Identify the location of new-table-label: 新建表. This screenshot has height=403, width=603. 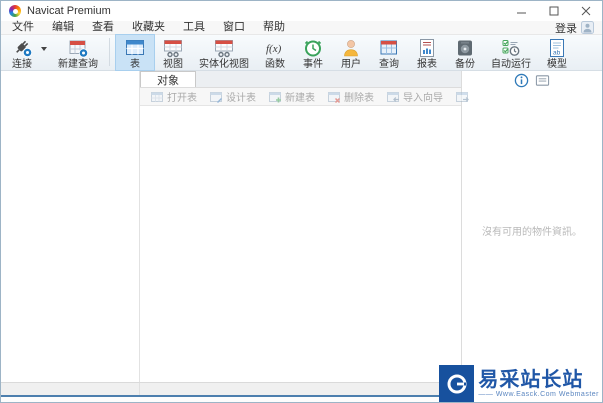
(300, 98).